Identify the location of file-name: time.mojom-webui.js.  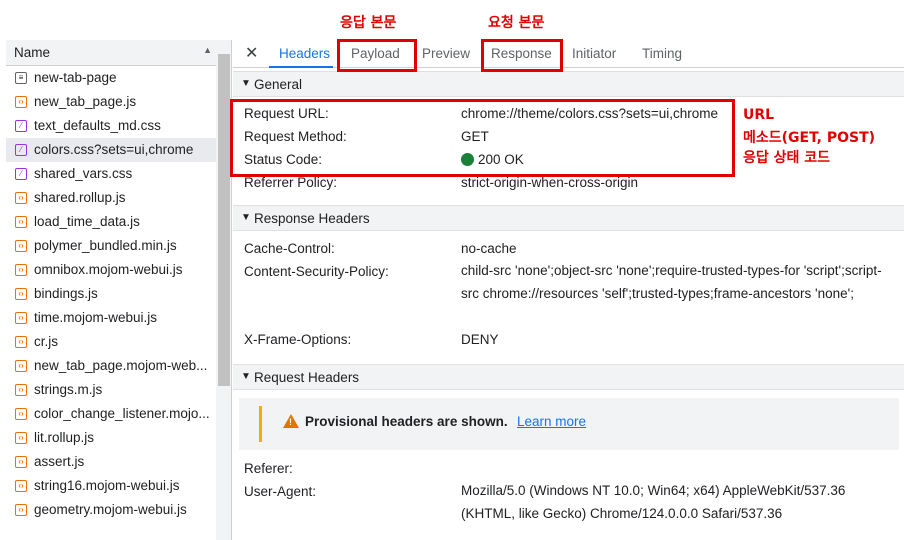
(96, 317).